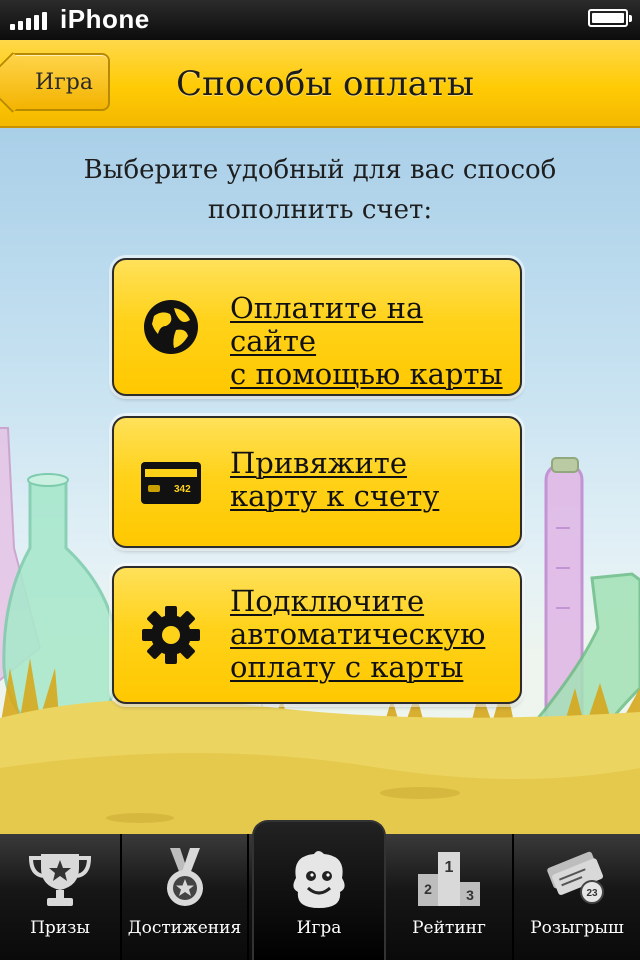 Image resolution: width=640 pixels, height=960 pixels. What do you see at coordinates (366, 374) in the screenshot?
I see `pay-on-website-line-2: с помощью карты` at bounding box center [366, 374].